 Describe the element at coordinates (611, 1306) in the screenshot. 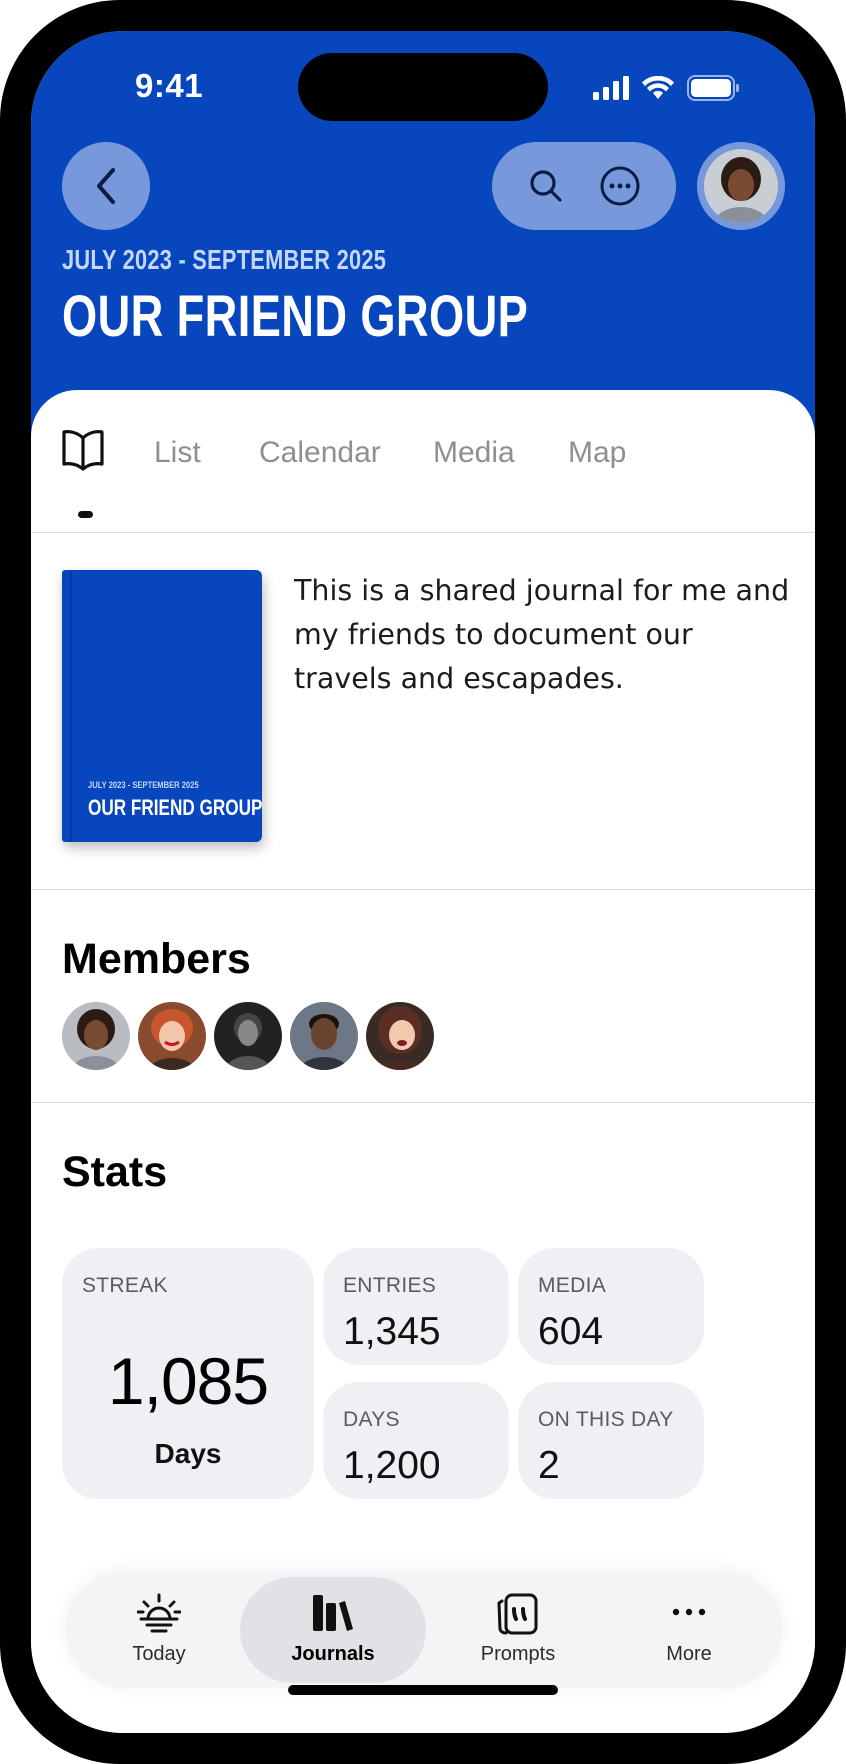

I see `media-card: MEDIA 604` at that location.